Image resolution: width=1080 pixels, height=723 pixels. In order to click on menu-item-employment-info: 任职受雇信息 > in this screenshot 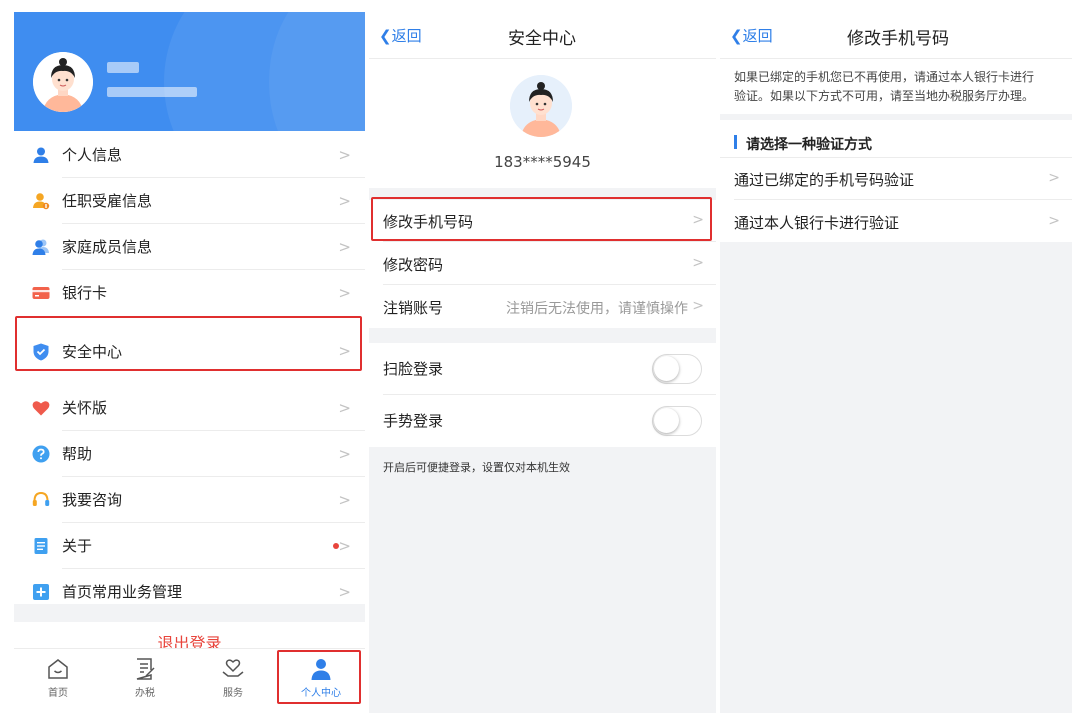, I will do `click(189, 201)`.